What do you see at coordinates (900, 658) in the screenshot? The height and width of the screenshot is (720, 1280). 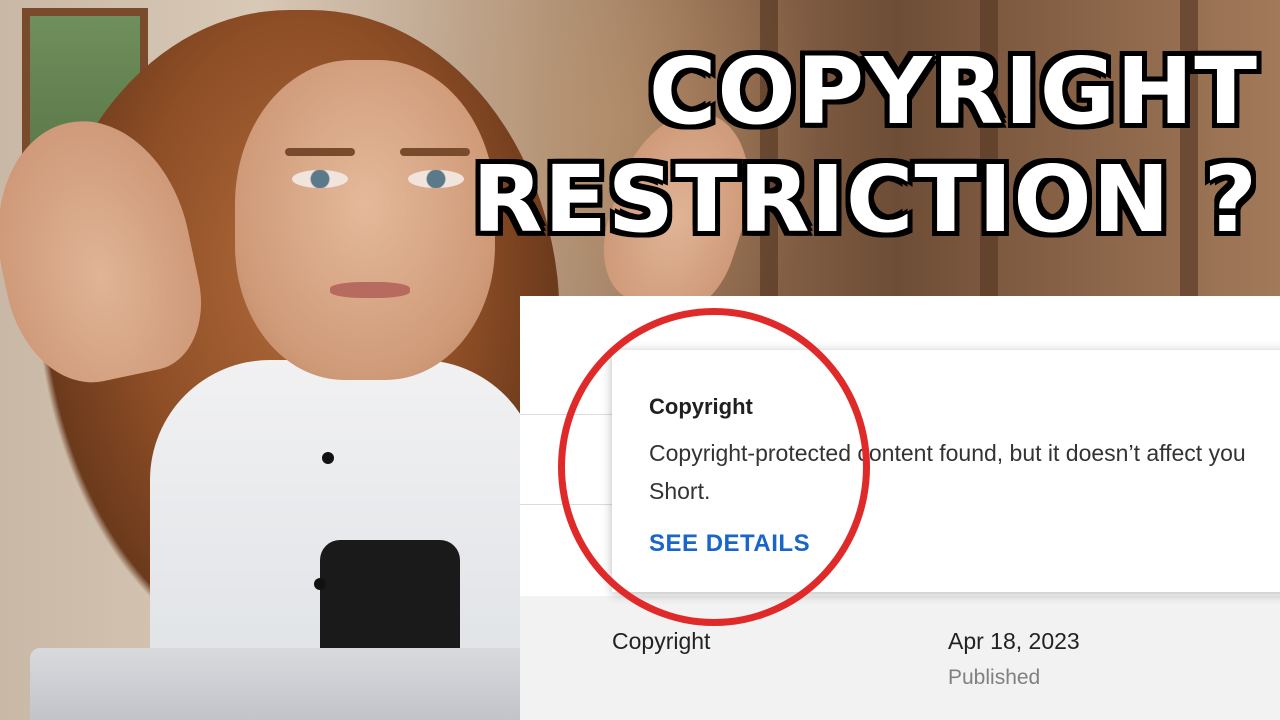 I see `table-row-background` at bounding box center [900, 658].